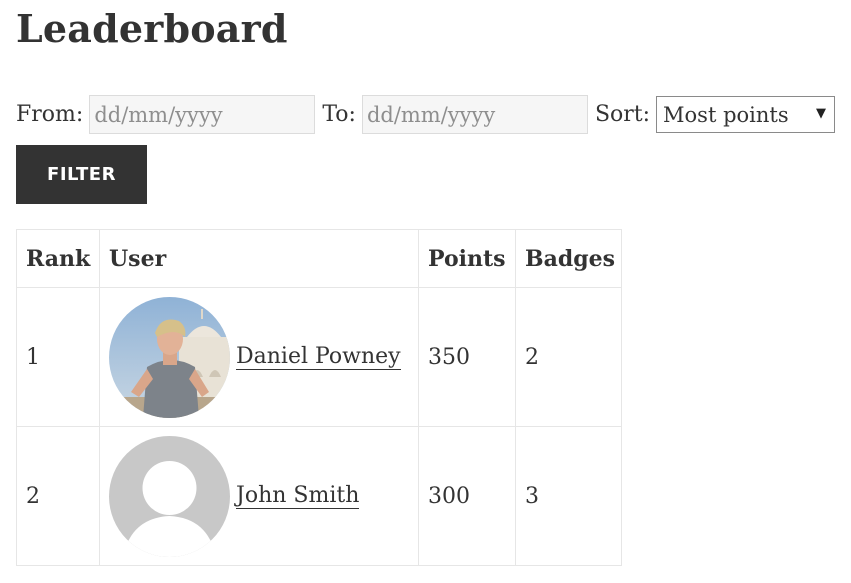 This screenshot has height=583, width=851. I want to click on header-points: Points, so click(467, 258).